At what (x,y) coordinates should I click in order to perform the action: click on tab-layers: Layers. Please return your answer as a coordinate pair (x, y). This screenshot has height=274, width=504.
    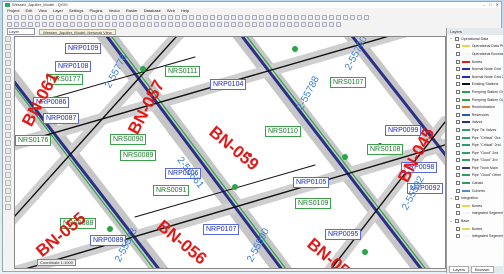
    Looking at the image, I should click on (459, 269).